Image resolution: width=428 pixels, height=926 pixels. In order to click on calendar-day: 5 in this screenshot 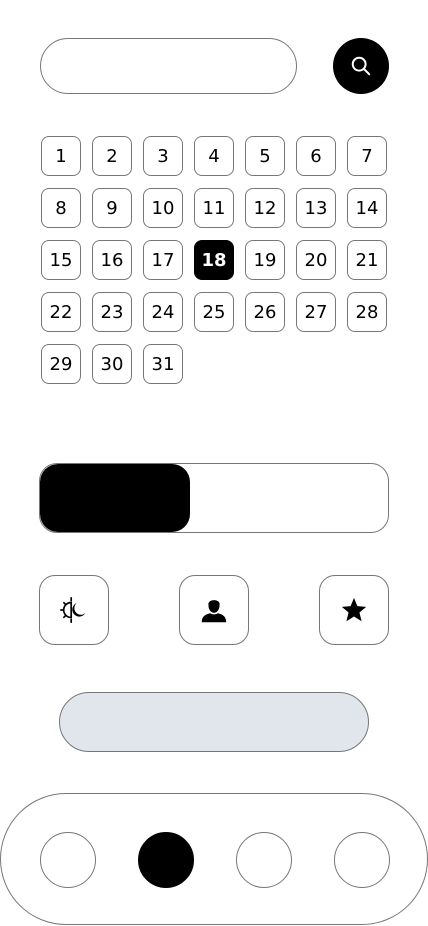, I will do `click(265, 156)`.